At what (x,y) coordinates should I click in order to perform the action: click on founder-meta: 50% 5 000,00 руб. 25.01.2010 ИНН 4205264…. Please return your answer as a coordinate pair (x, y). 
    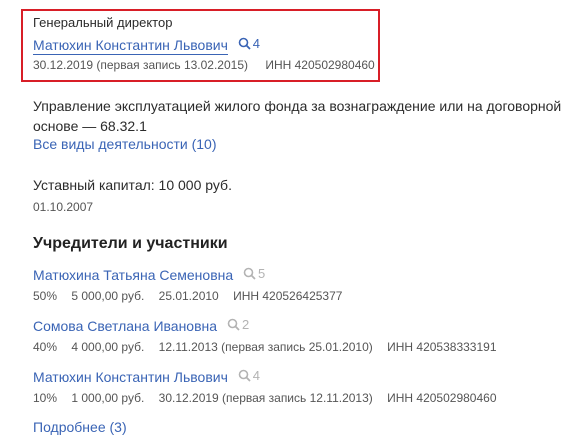
    Looking at the image, I should click on (193, 296).